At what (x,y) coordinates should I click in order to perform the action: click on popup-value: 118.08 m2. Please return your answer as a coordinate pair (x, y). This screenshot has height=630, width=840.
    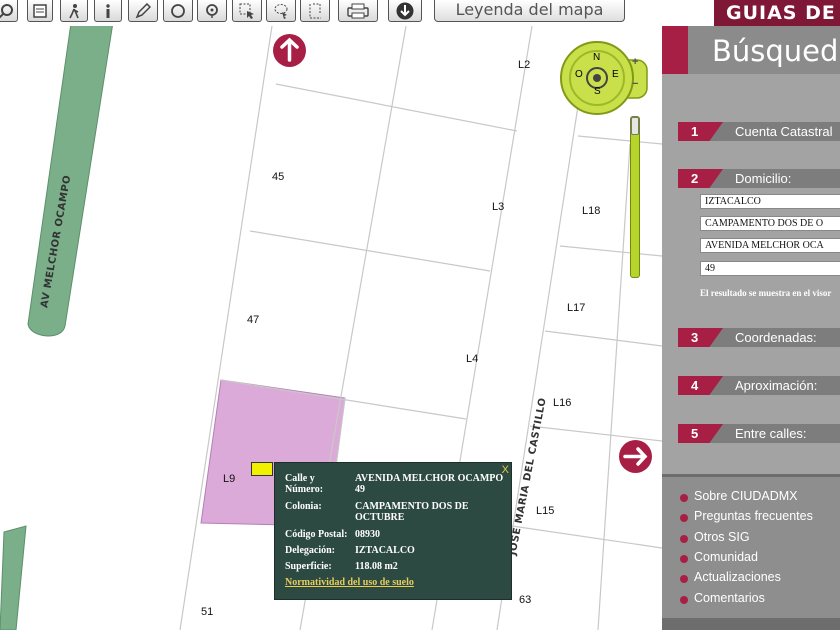
    Looking at the image, I should click on (376, 566).